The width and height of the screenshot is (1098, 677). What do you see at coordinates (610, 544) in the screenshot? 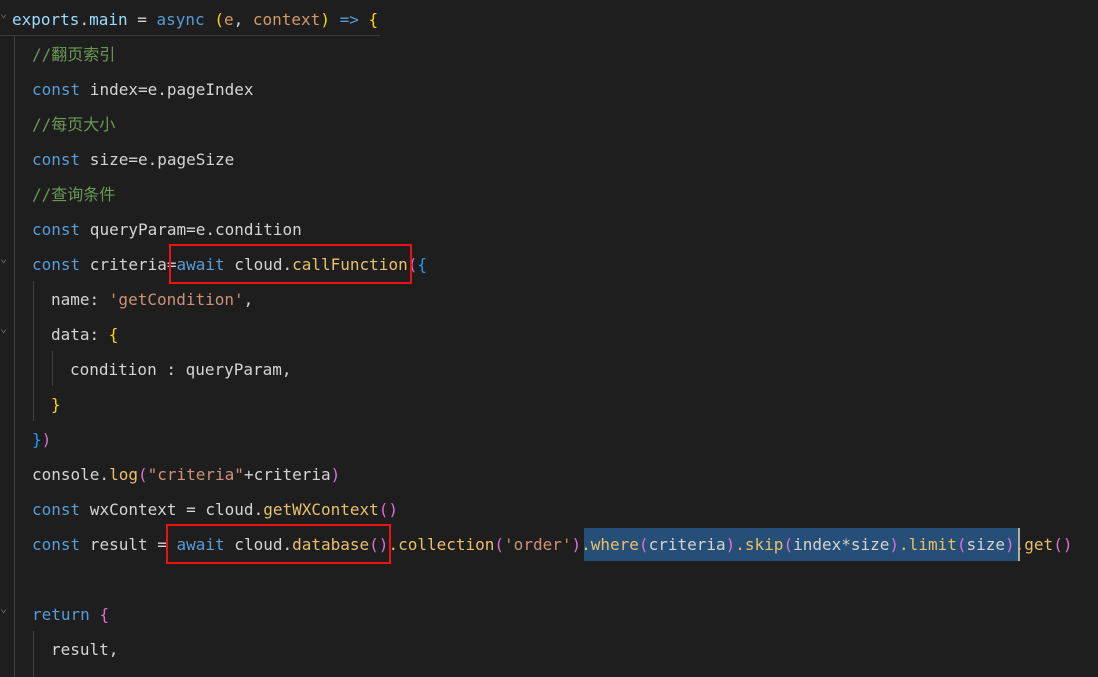
I see `code-token: .where` at bounding box center [610, 544].